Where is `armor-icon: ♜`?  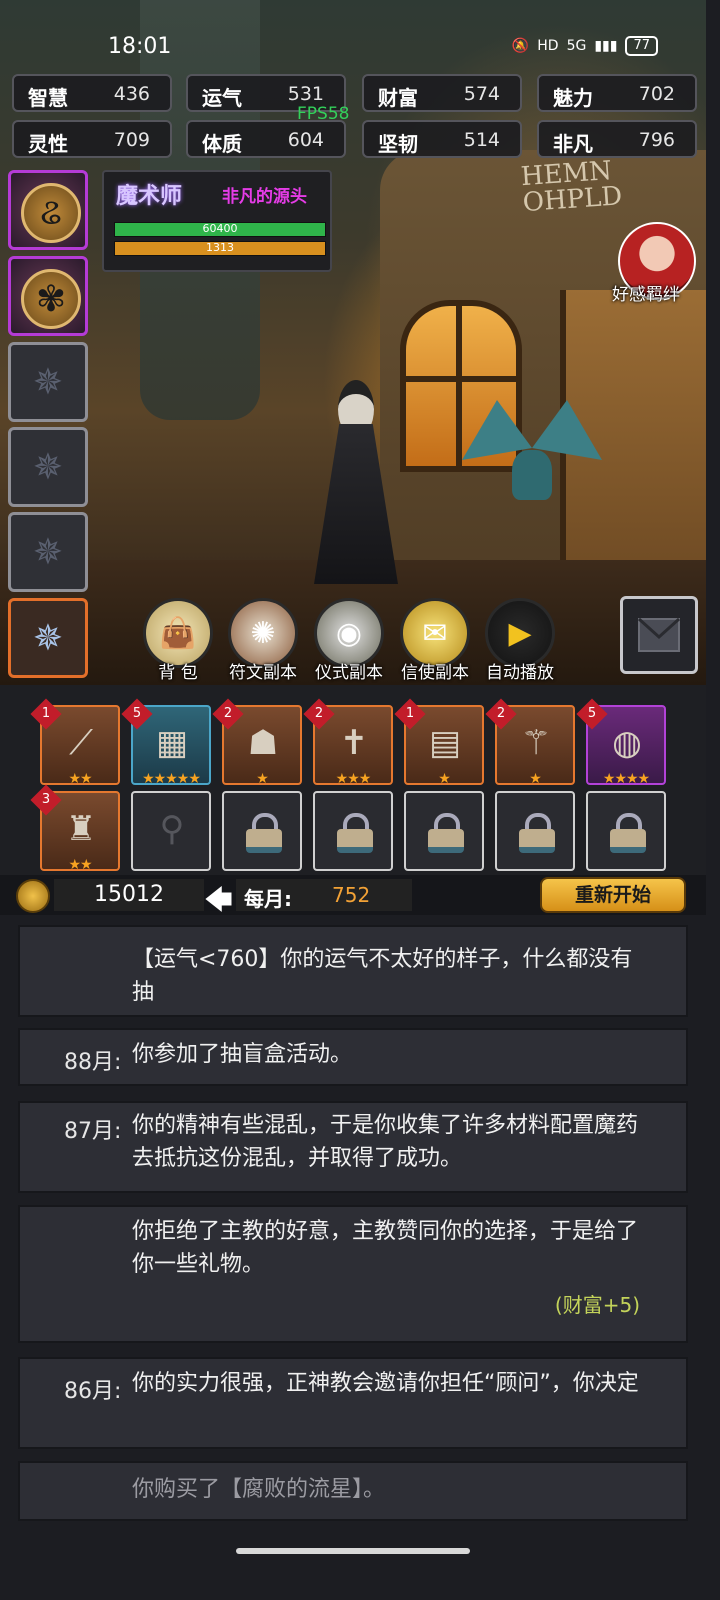
armor-icon: ♜ is located at coordinates (81, 829).